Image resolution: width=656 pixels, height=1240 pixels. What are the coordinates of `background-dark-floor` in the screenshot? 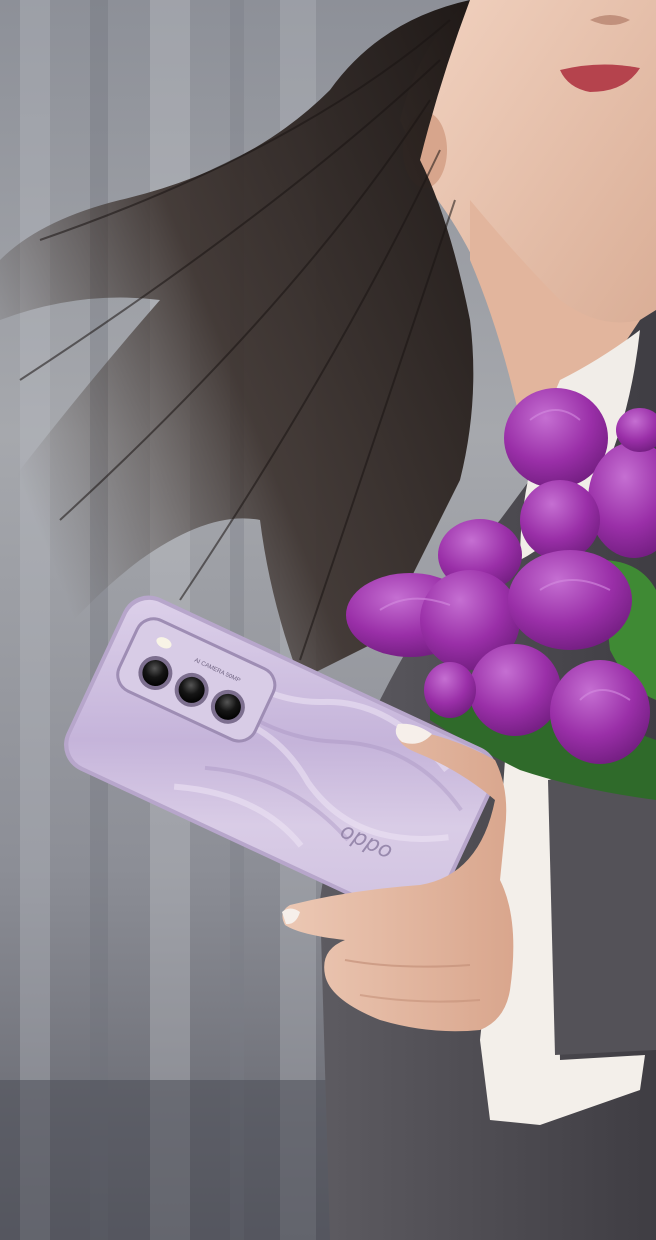 It's located at (165, 1160).